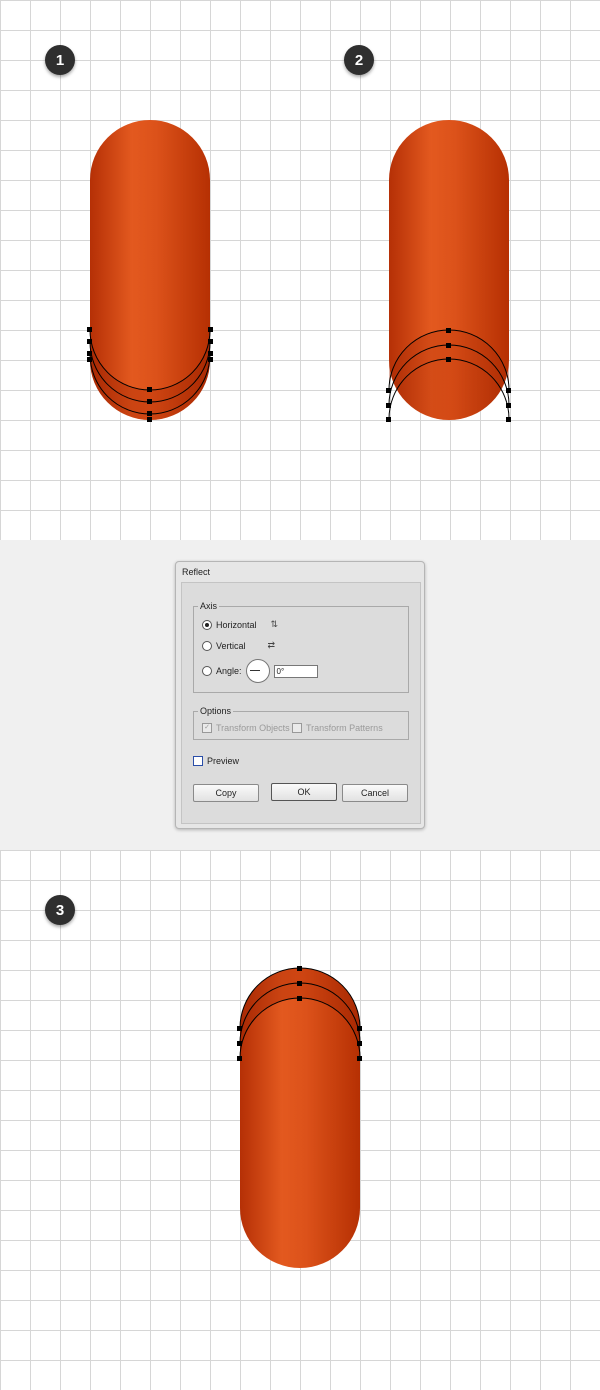  I want to click on transform-patterns-label: Transform Patterns, so click(344, 728).